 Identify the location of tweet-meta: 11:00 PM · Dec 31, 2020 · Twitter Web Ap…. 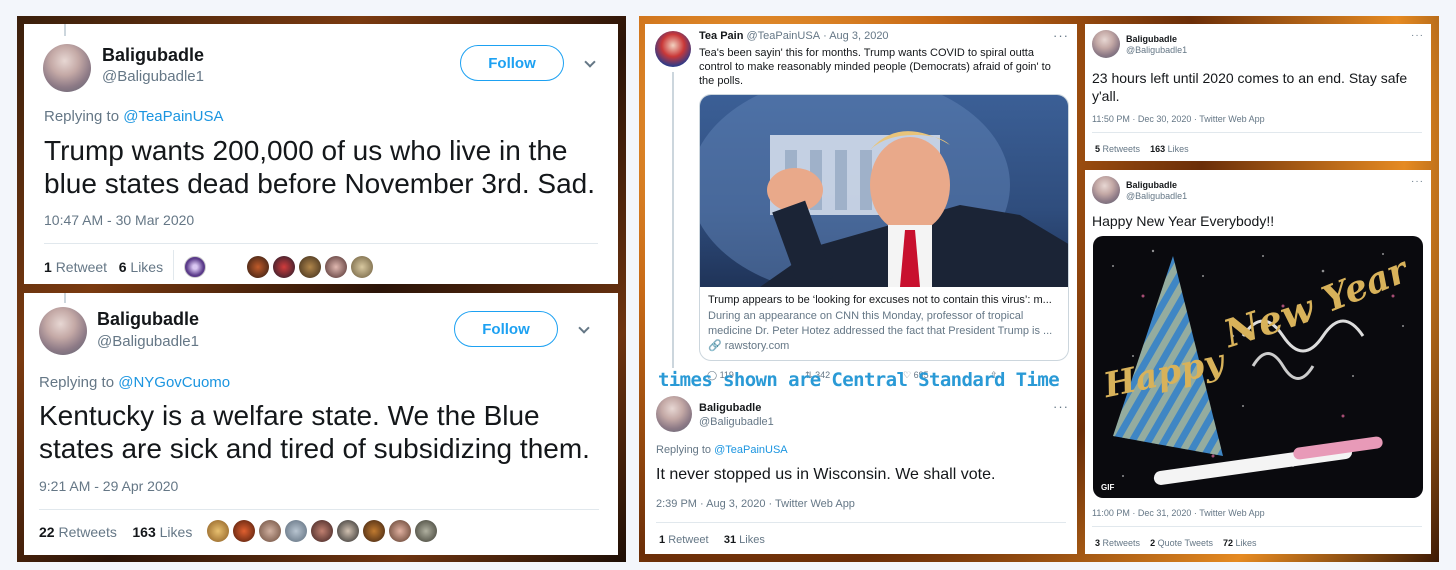
(1178, 513).